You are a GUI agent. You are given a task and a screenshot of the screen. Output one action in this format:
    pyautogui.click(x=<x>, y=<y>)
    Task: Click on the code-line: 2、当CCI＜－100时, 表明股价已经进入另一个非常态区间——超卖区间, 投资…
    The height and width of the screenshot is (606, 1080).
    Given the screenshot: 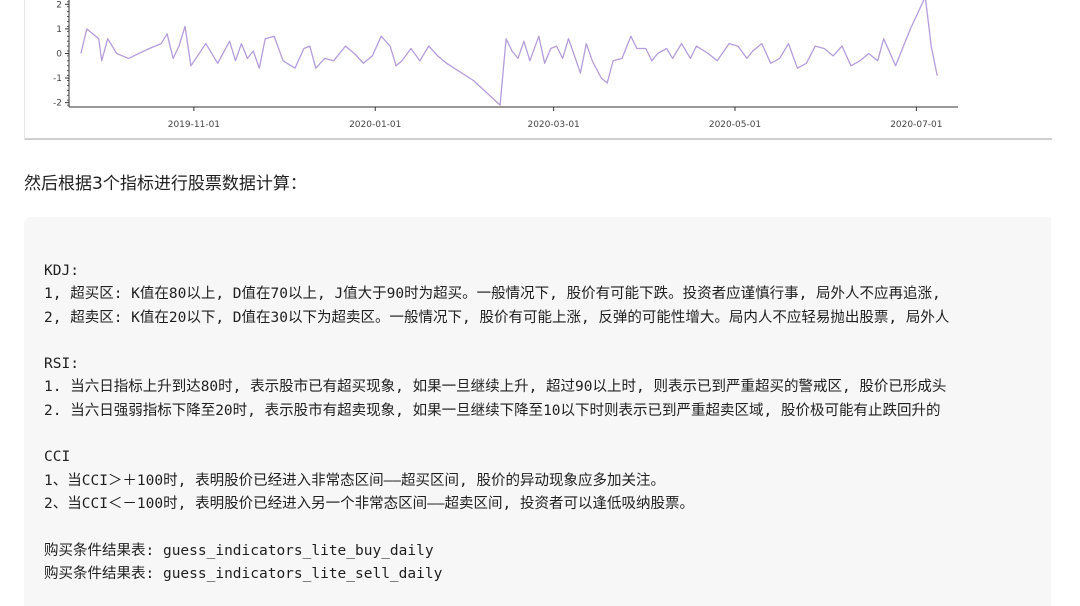 What is the action you would take?
    pyautogui.click(x=369, y=503)
    